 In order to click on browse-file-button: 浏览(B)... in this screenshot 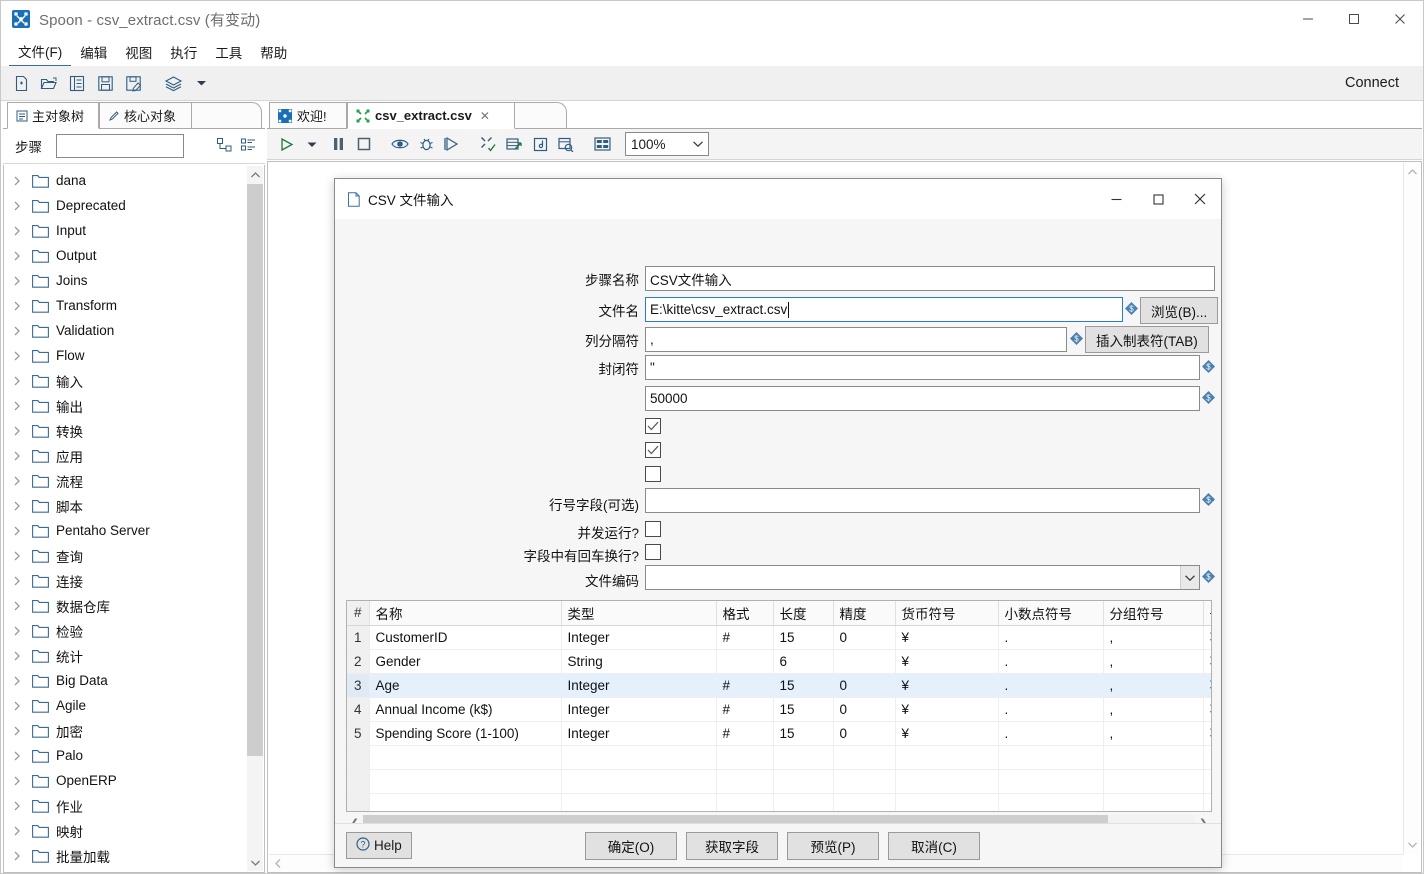, I will do `click(1179, 310)`.